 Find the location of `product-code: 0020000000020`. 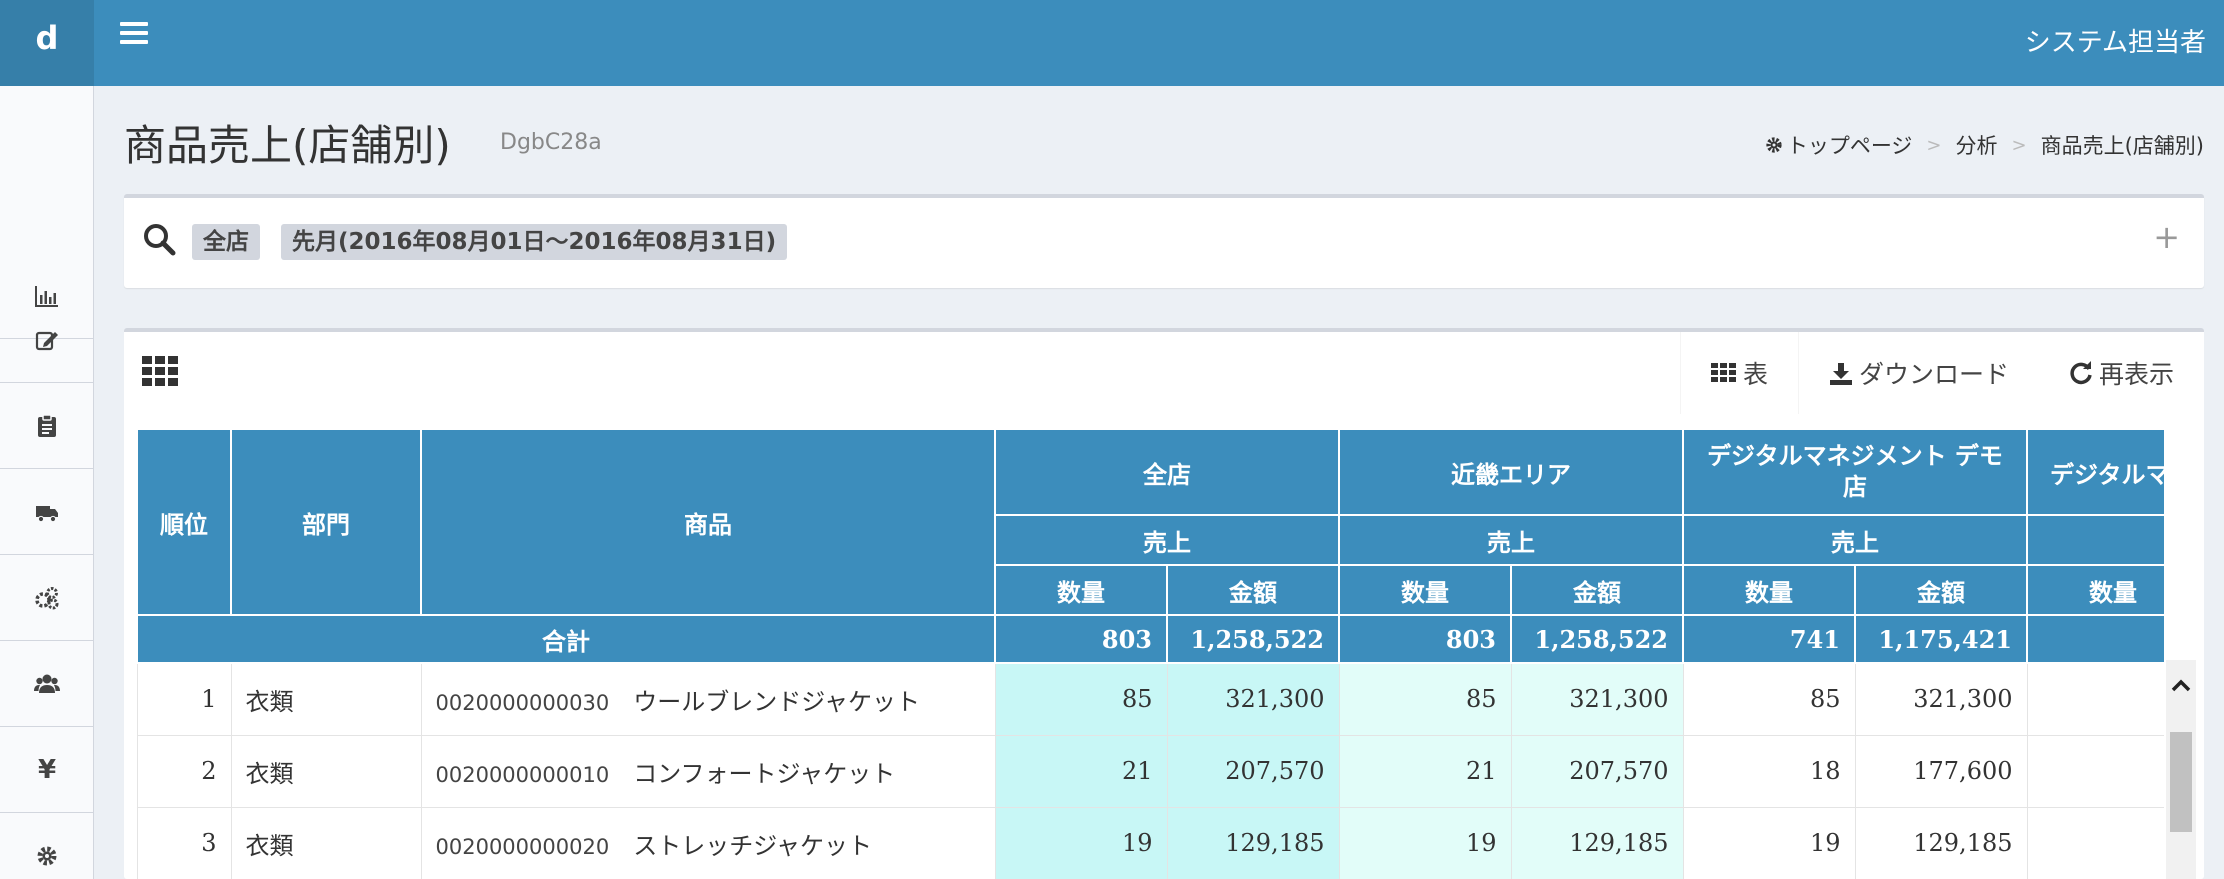

product-code: 0020000000020 is located at coordinates (522, 846).